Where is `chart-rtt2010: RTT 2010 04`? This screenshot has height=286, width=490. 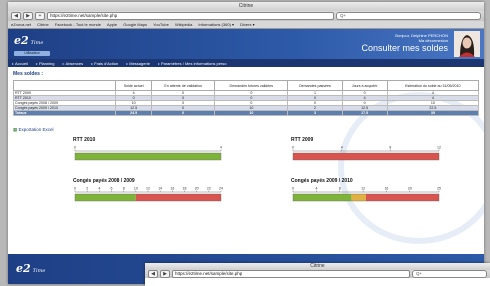 chart-rtt2010: RTT 2010 04 is located at coordinates (148, 151).